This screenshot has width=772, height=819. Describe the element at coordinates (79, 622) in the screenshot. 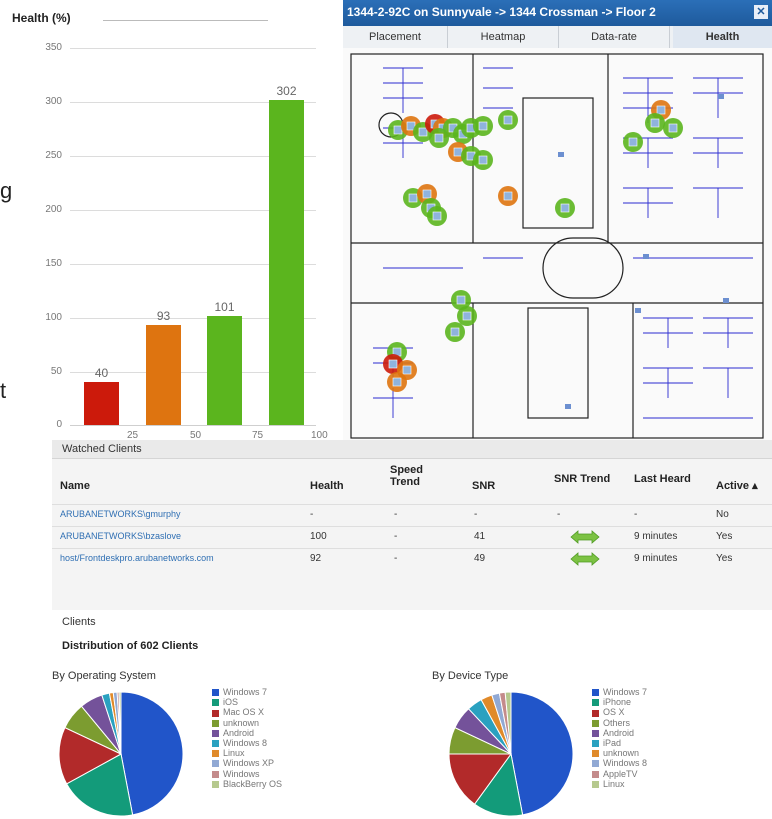

I see `panel-title: Clients` at that location.